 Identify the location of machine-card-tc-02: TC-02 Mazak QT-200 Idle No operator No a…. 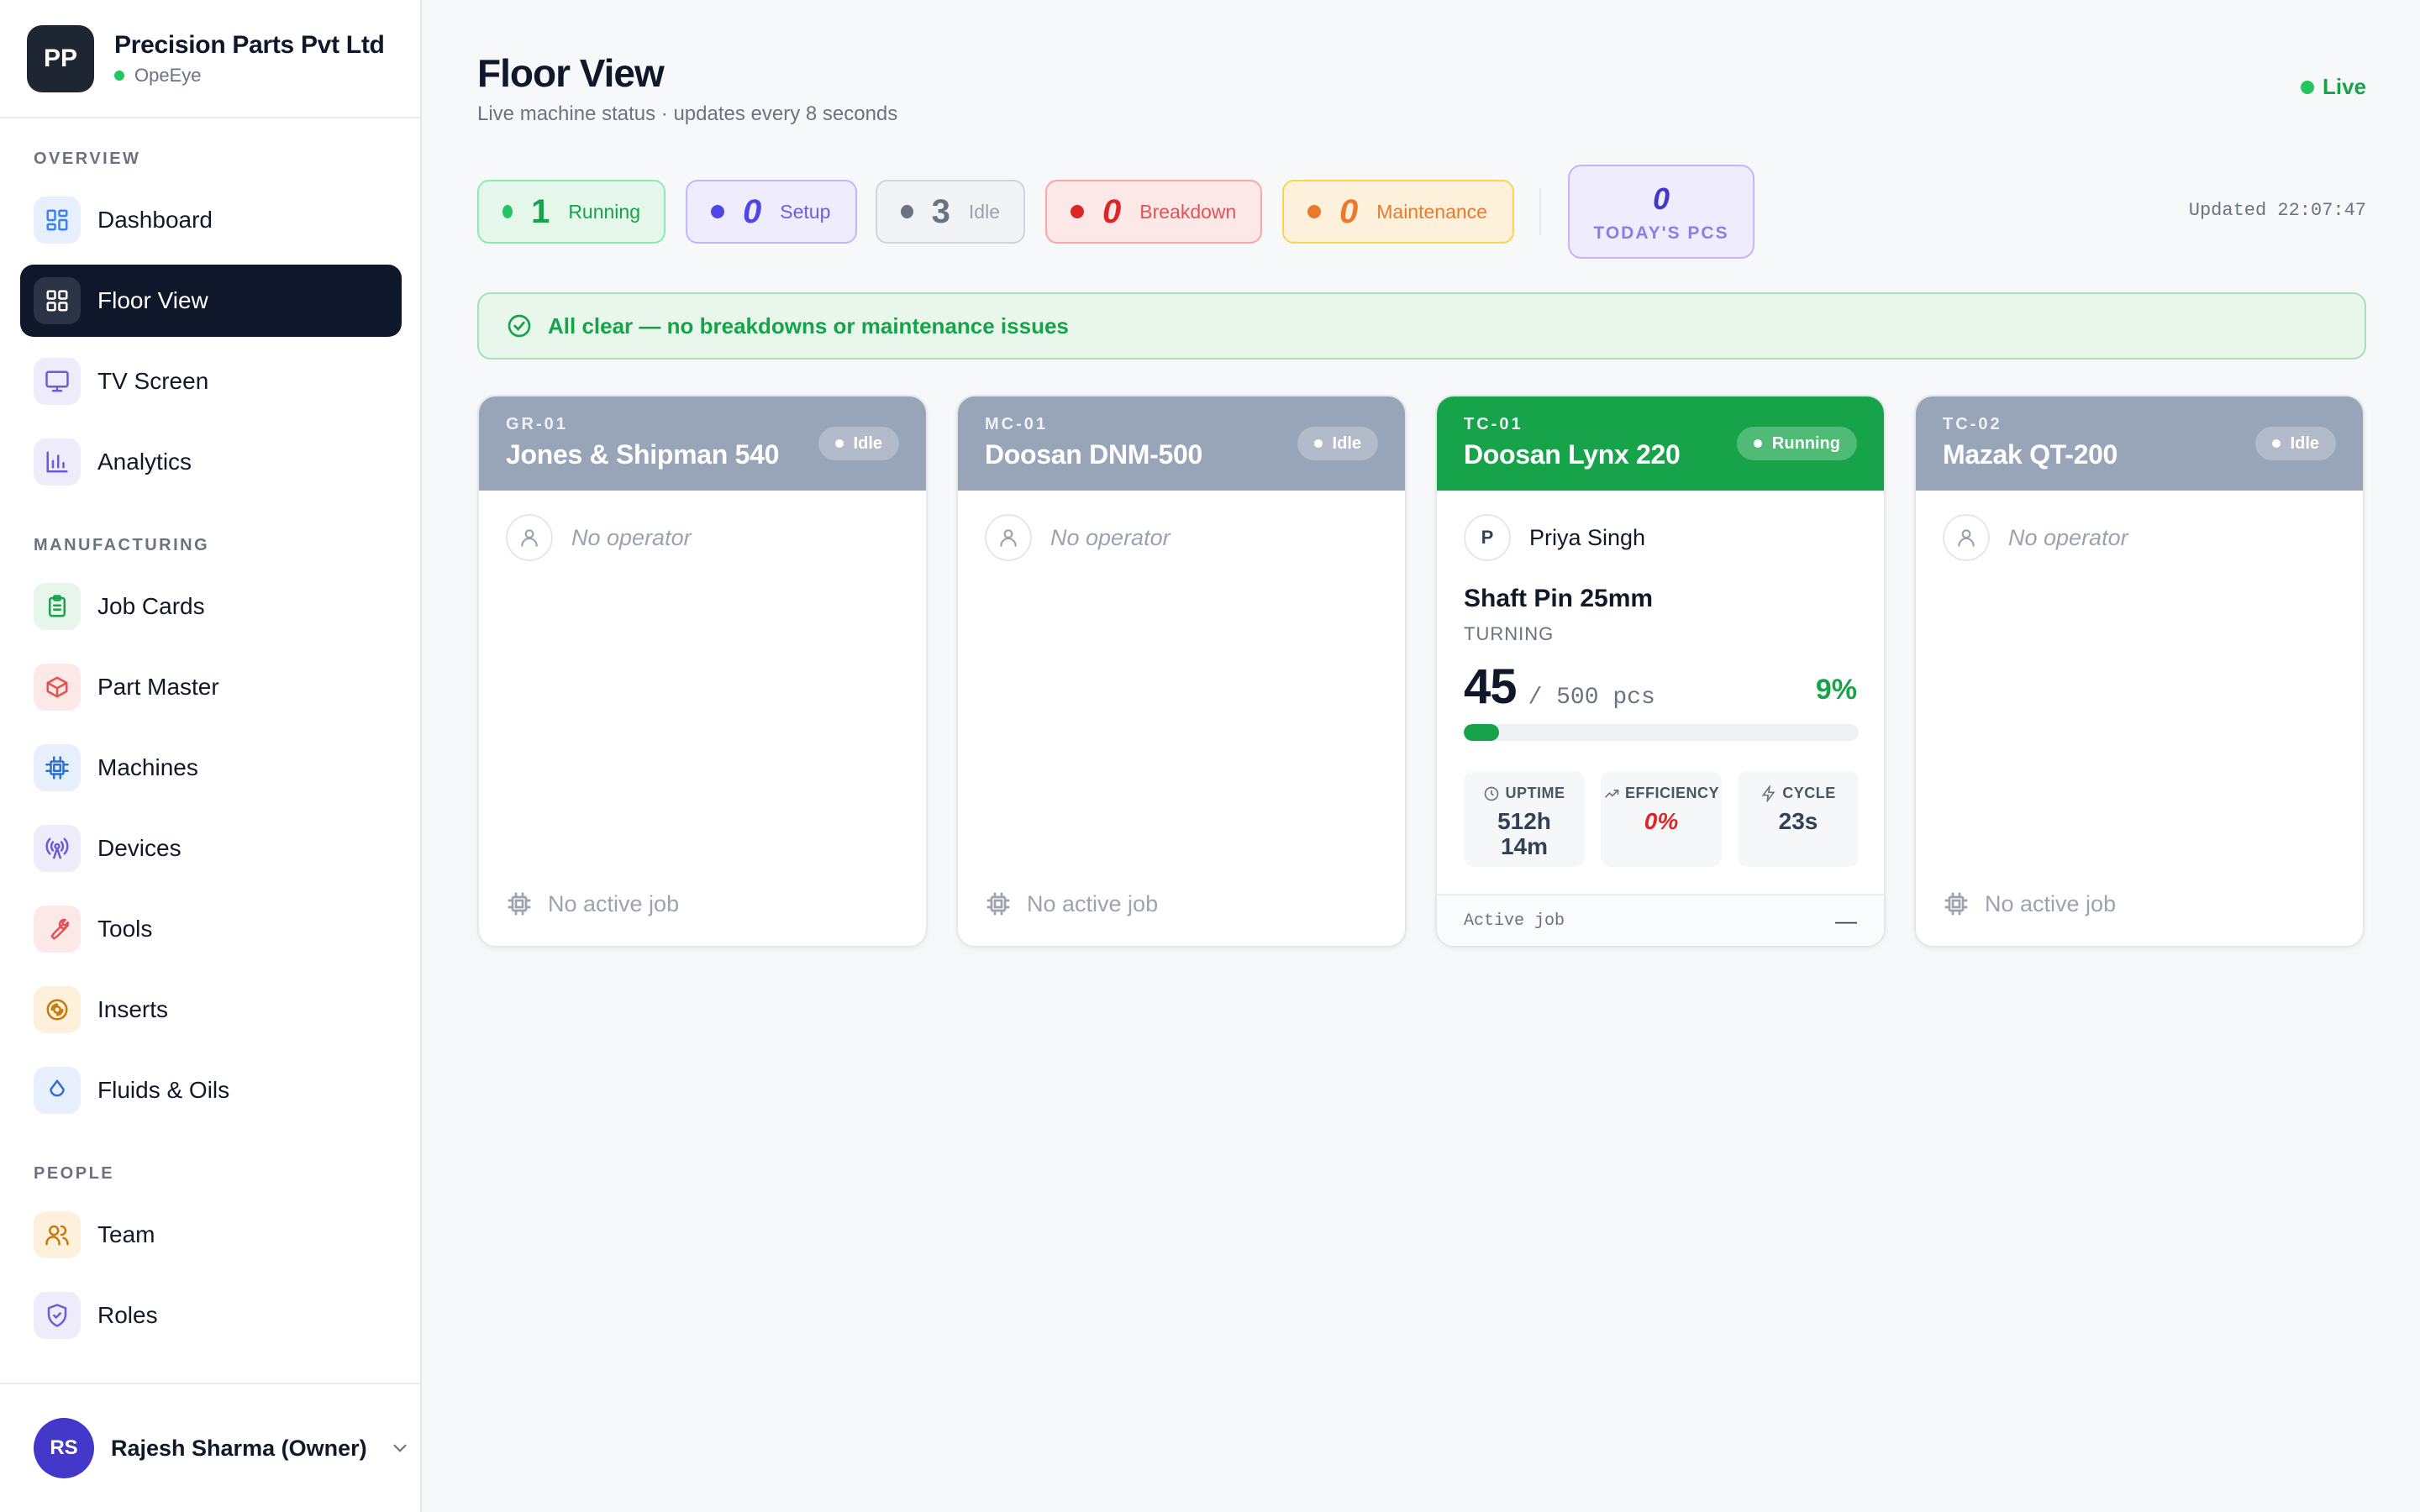
(2140, 671).